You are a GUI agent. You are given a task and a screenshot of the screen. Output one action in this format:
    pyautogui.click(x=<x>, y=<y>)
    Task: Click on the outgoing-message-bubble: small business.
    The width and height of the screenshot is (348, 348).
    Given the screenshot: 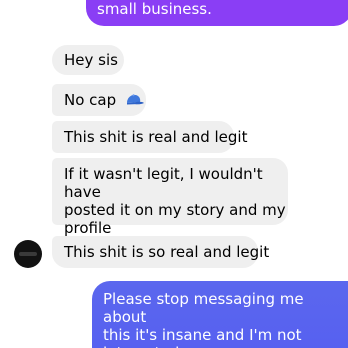 What is the action you would take?
    pyautogui.click(x=217, y=13)
    